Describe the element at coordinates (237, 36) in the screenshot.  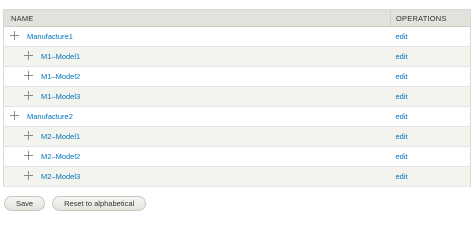
I see `table-row: Manufacture1 edit` at that location.